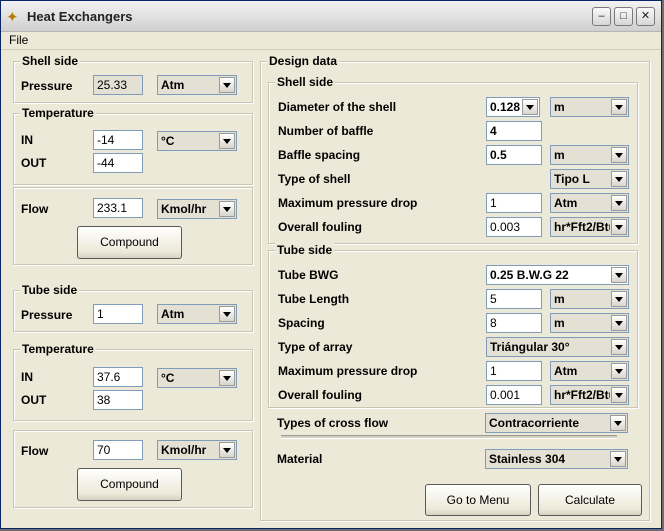 The height and width of the screenshot is (531, 664). I want to click on shell-pressure-field: 25.33, so click(118, 85).